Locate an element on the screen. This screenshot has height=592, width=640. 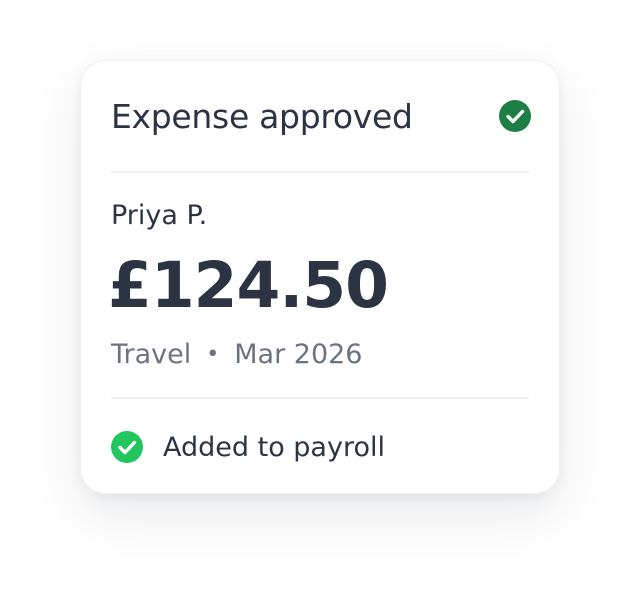
card-header: Expense approved is located at coordinates (321, 117).